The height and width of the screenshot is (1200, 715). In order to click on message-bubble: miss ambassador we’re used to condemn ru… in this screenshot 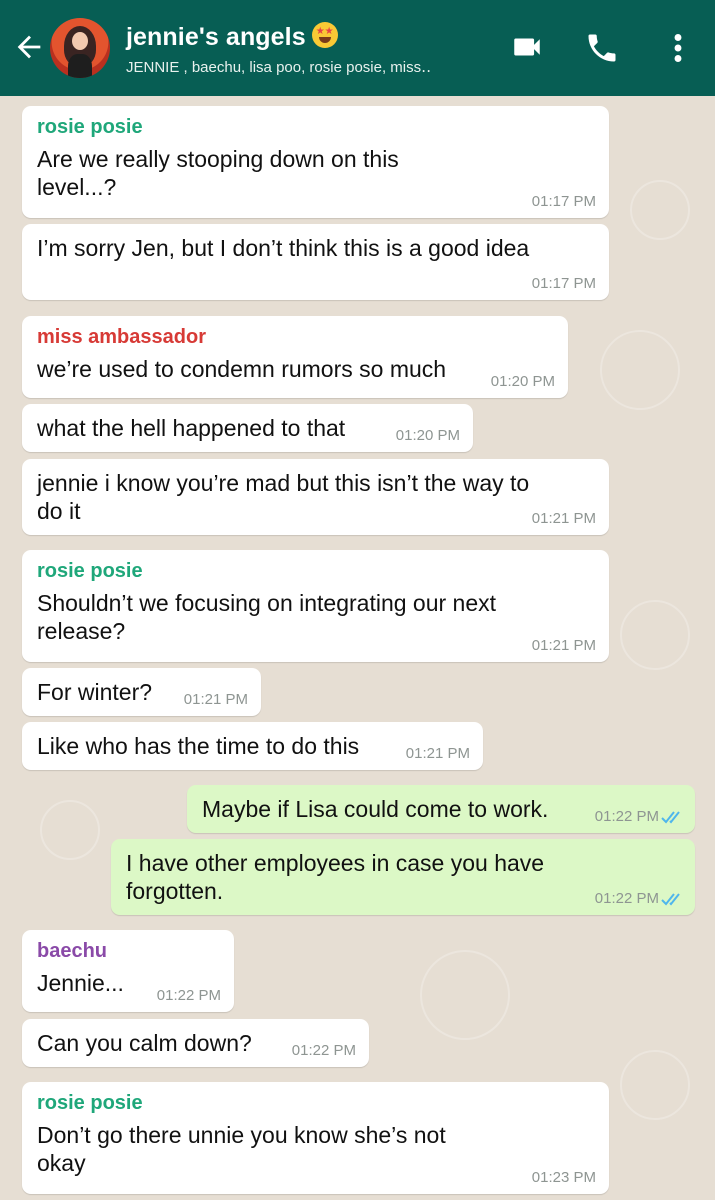, I will do `click(295, 357)`.